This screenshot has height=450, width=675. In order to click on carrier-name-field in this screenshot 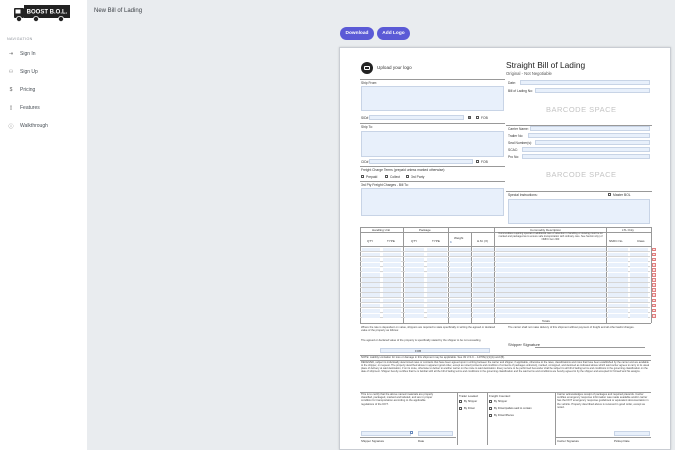, I will do `click(590, 128)`.